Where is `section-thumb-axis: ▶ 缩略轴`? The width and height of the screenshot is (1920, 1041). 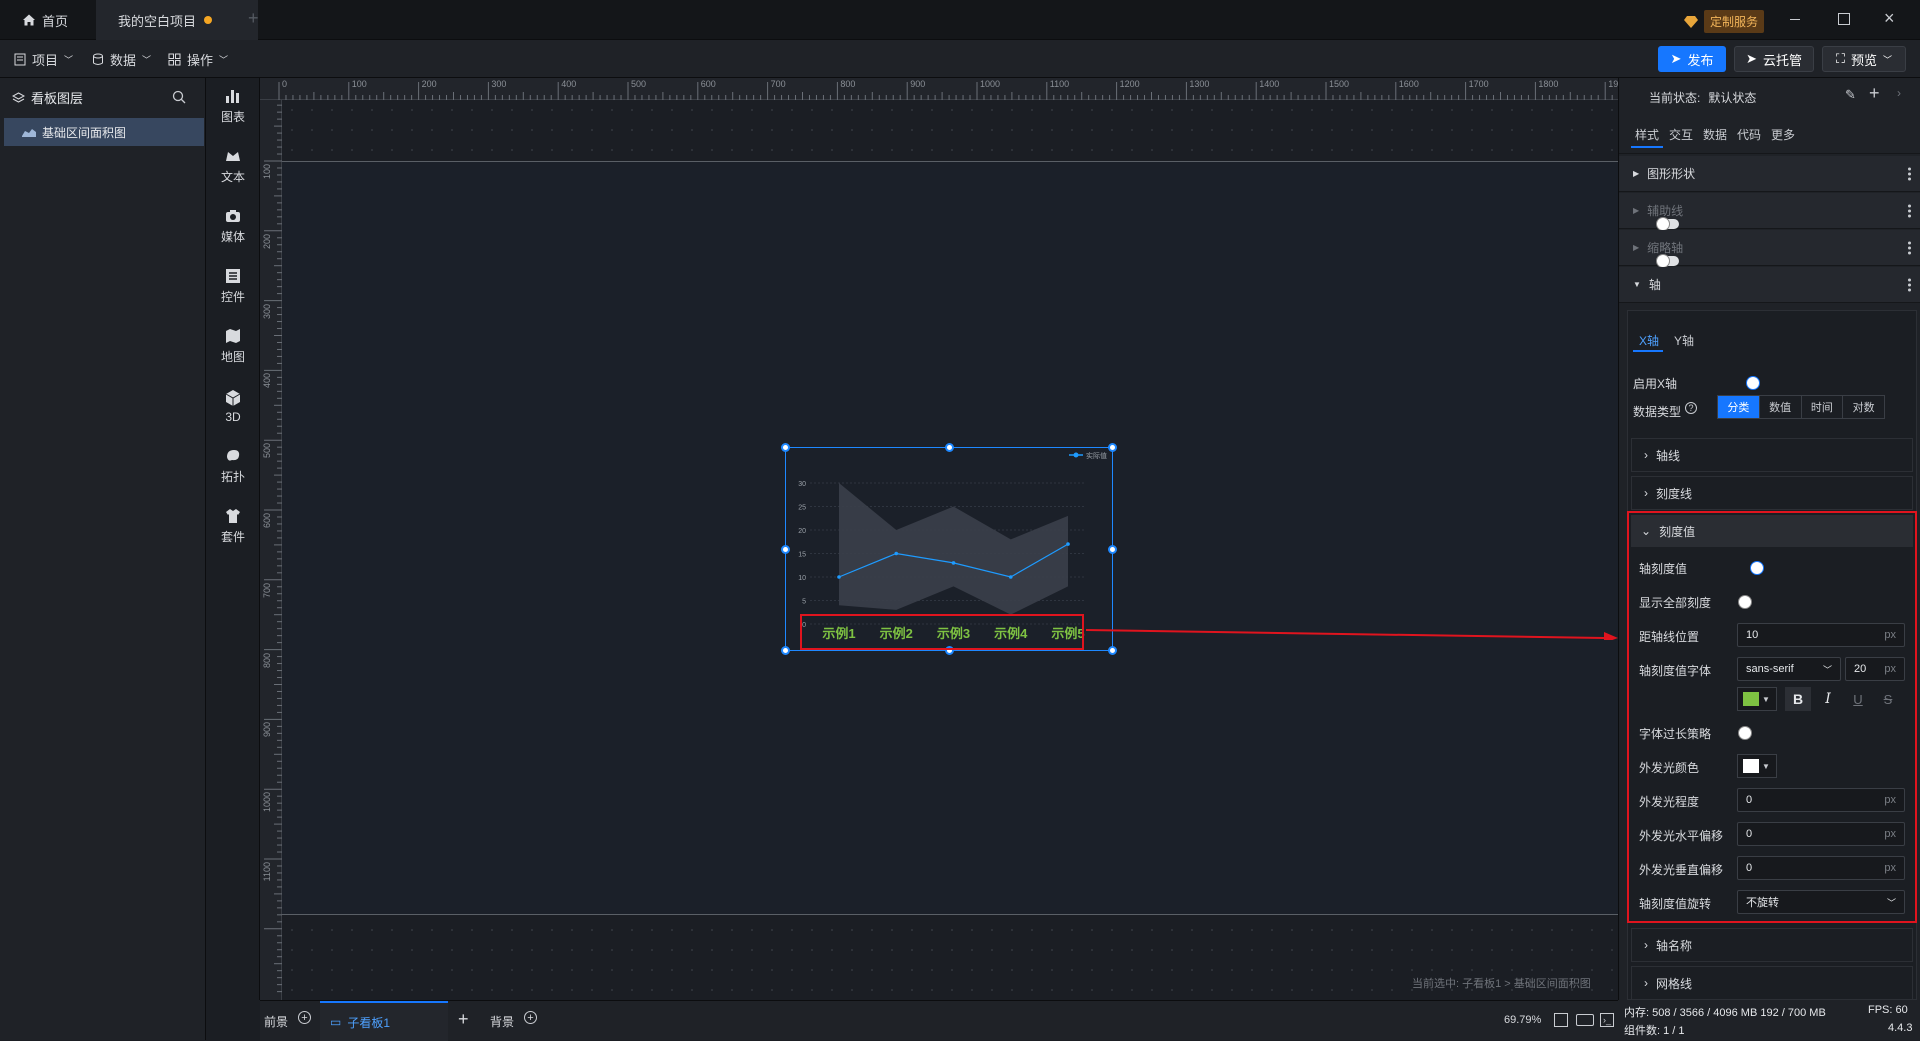
section-thumb-axis: ▶ 缩略轴 is located at coordinates (1769, 249).